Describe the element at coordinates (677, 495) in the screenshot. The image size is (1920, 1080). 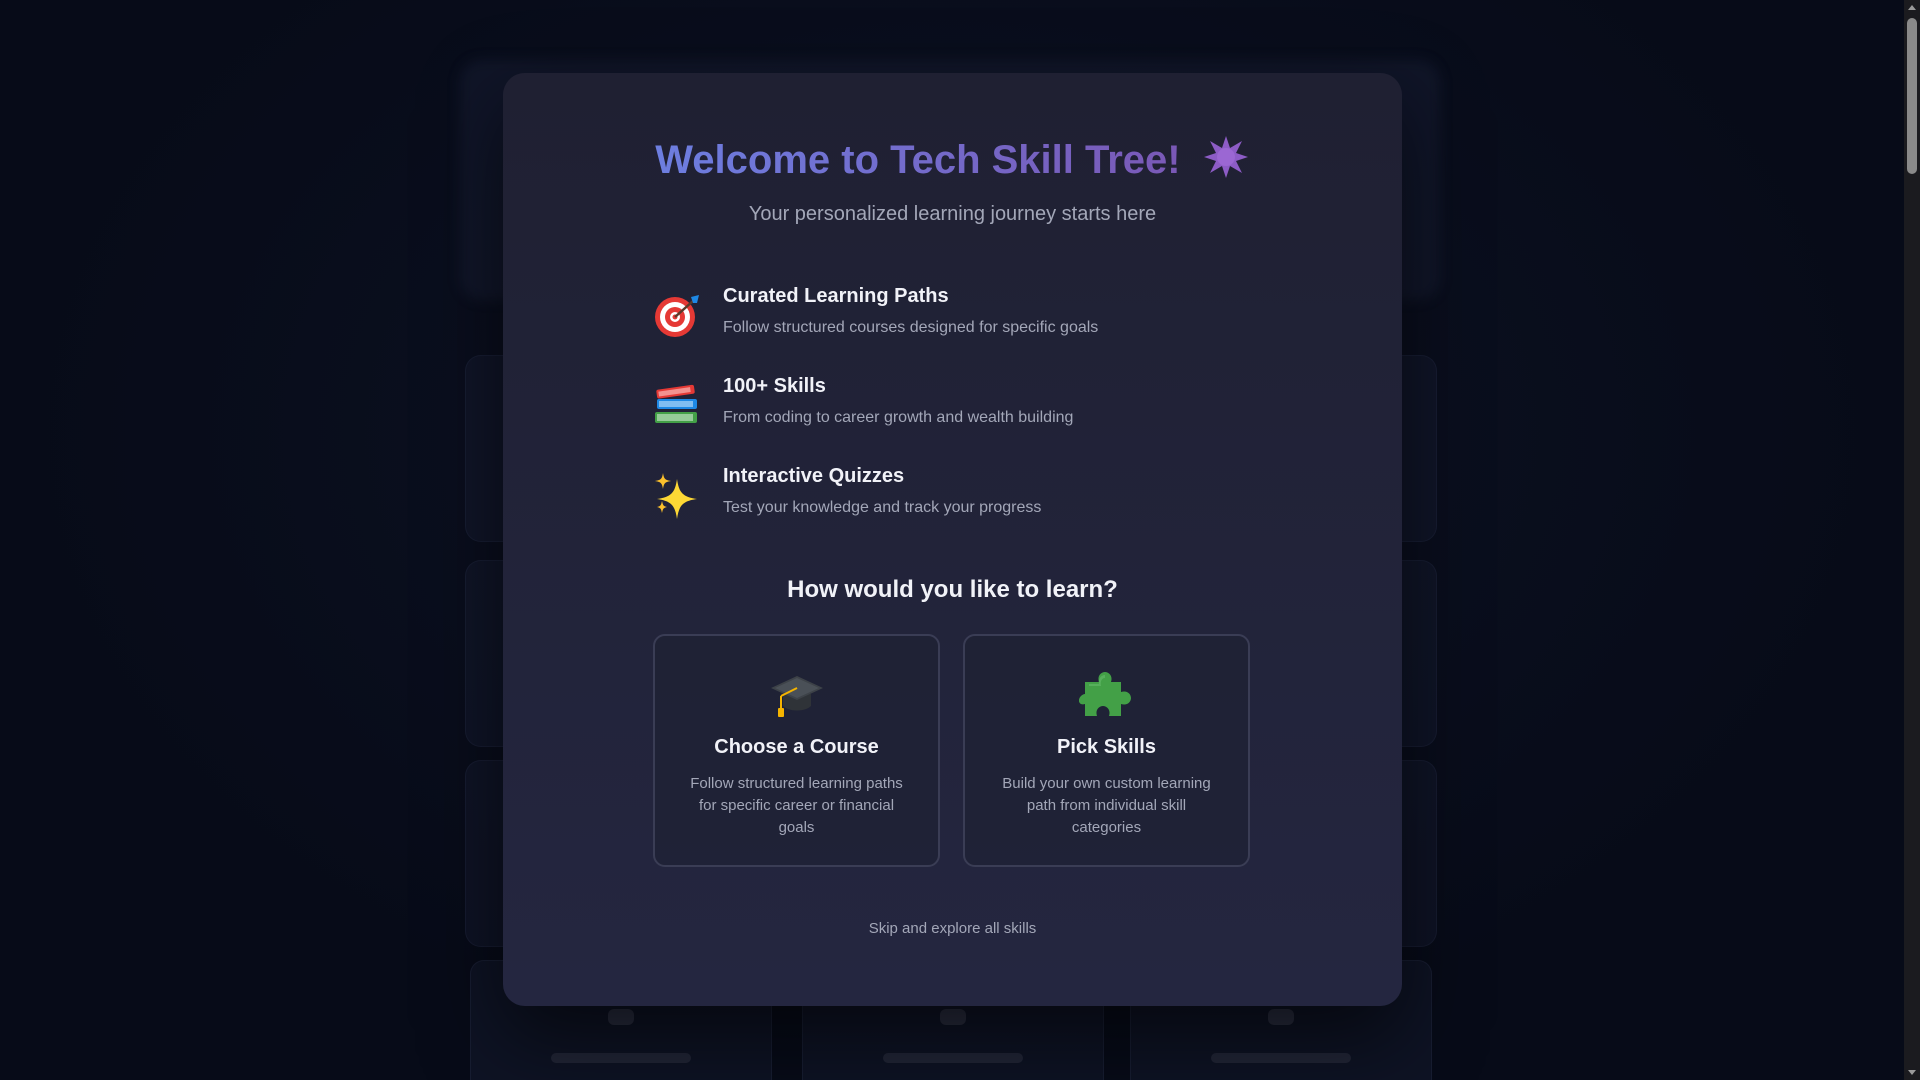
I see `sparkles-icon` at that location.